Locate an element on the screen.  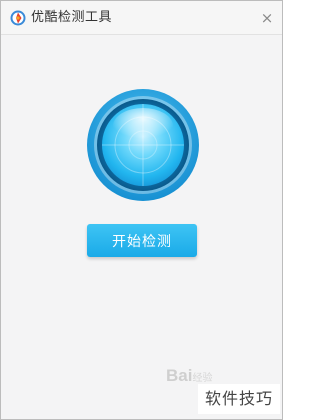
baidu-watermark-text: Bai is located at coordinates (179, 375).